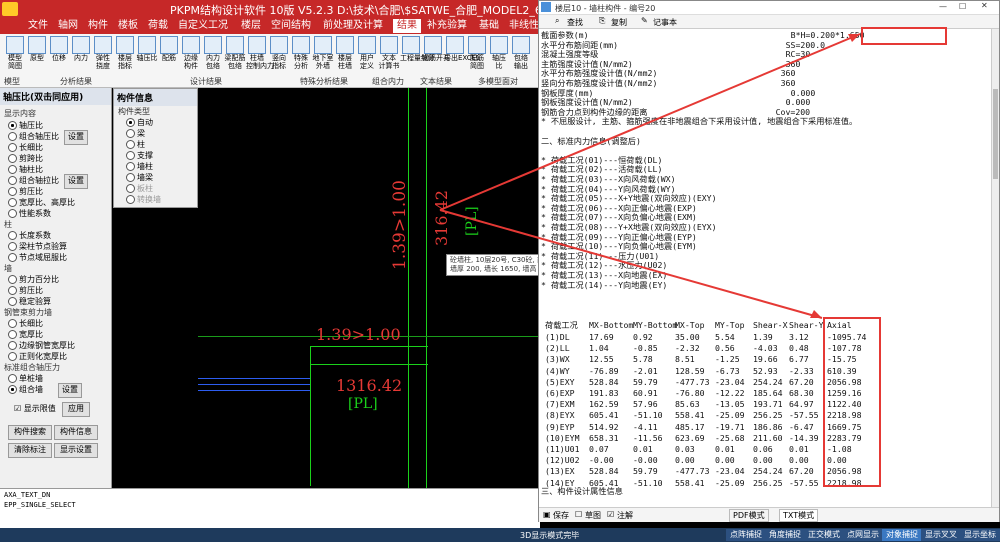  What do you see at coordinates (33, 279) in the screenshot?
I see `radio-option: 剪力百分比` at bounding box center [33, 279].